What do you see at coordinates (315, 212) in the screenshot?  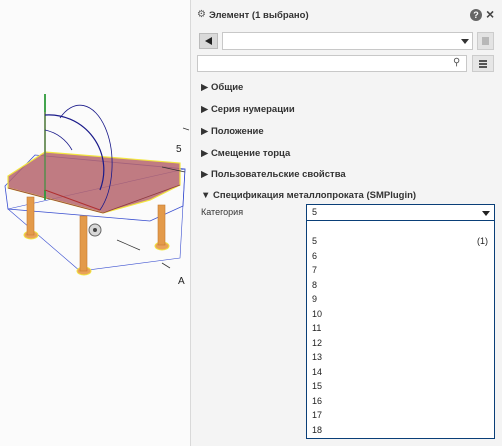 I see `category-value: 5` at bounding box center [315, 212].